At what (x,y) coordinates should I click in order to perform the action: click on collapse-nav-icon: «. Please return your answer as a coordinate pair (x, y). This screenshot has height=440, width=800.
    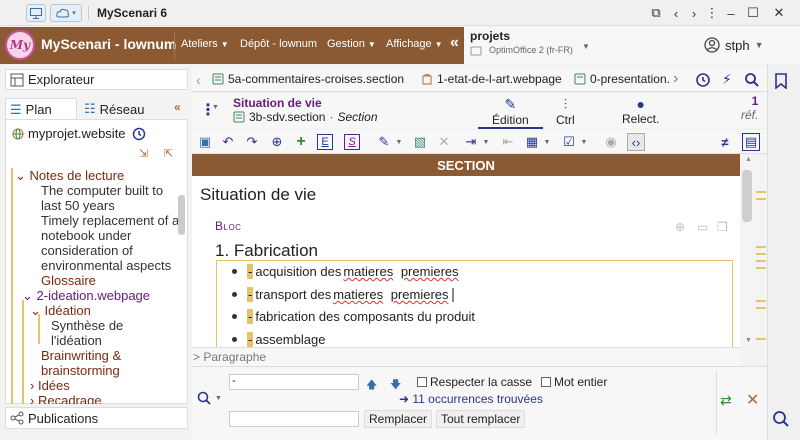
    Looking at the image, I should click on (454, 43).